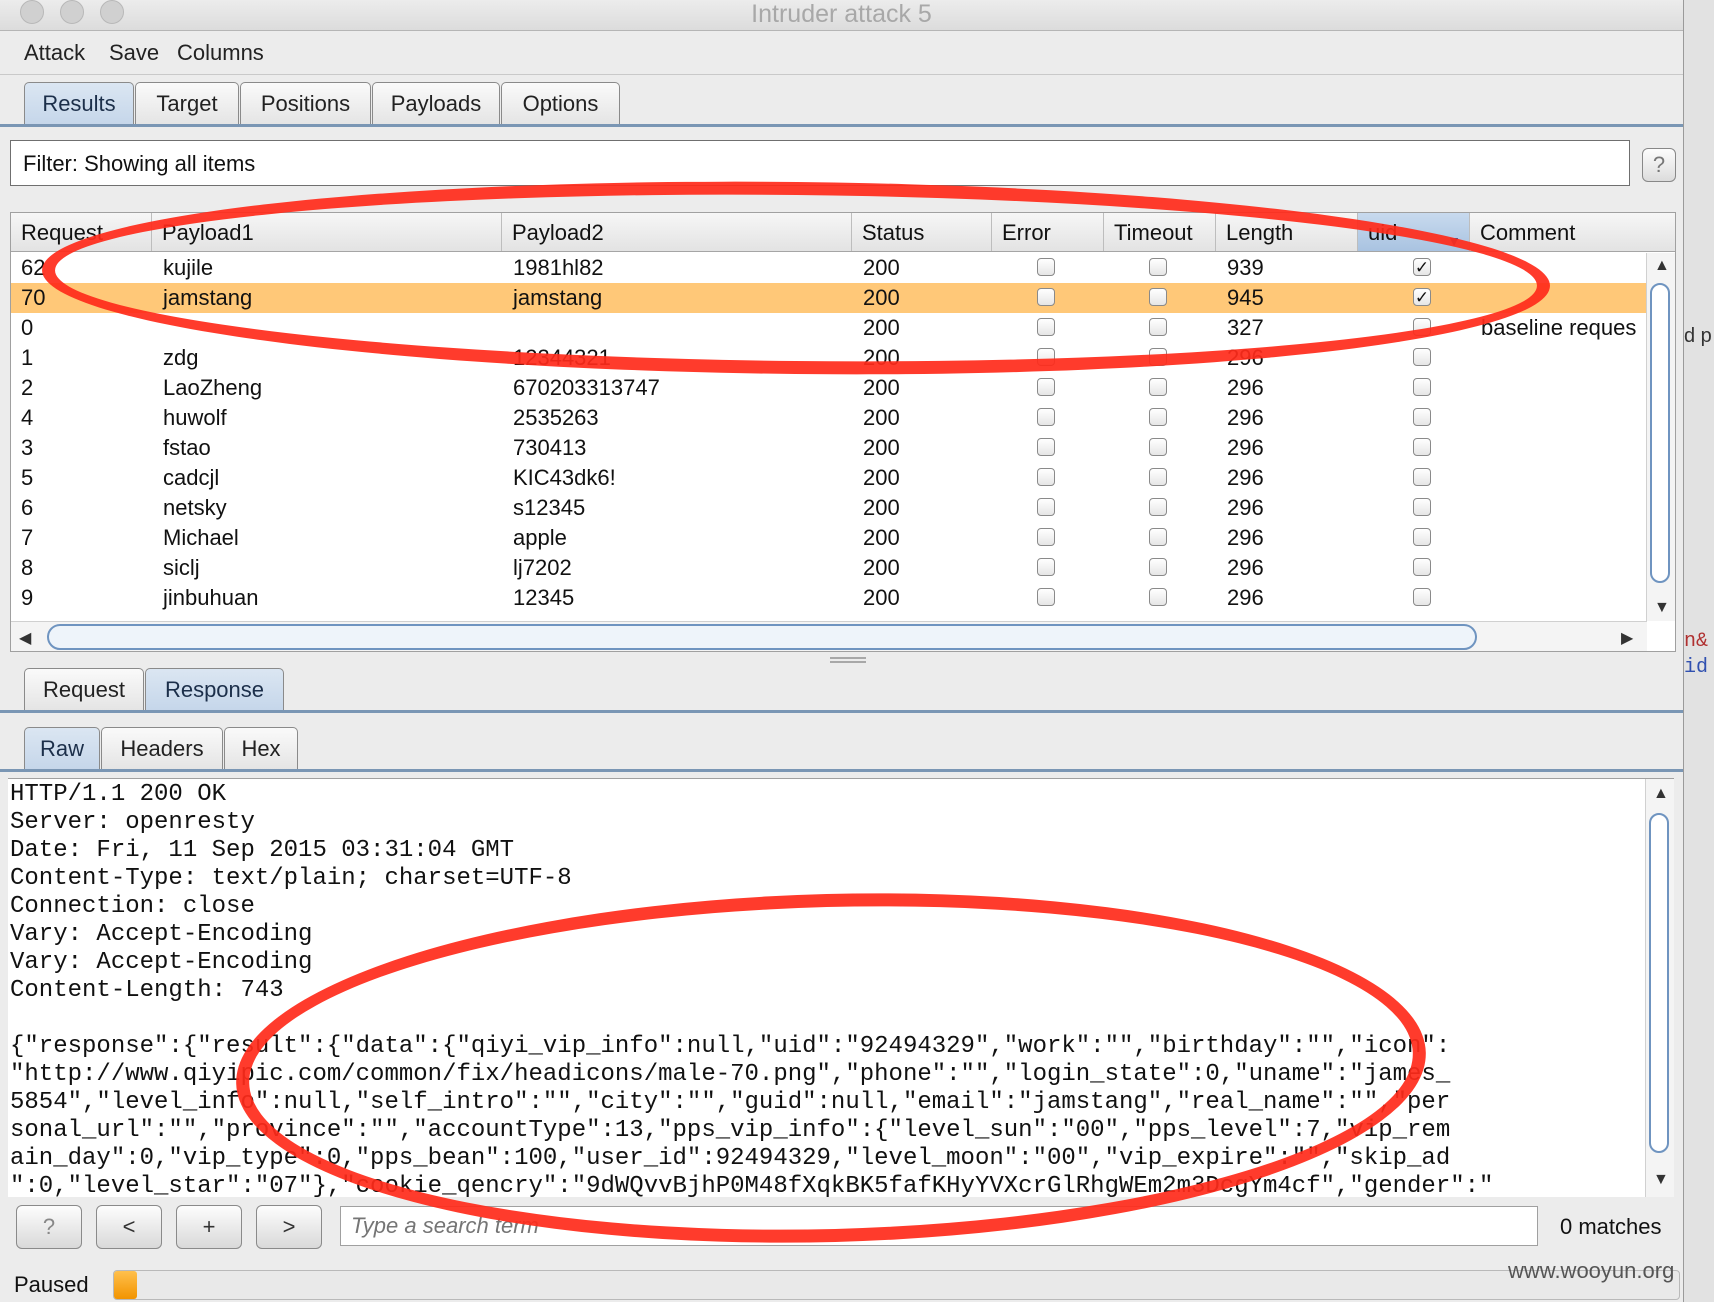 This screenshot has height=1302, width=1714. What do you see at coordinates (841, 711) in the screenshot?
I see `detail-tab-divider` at bounding box center [841, 711].